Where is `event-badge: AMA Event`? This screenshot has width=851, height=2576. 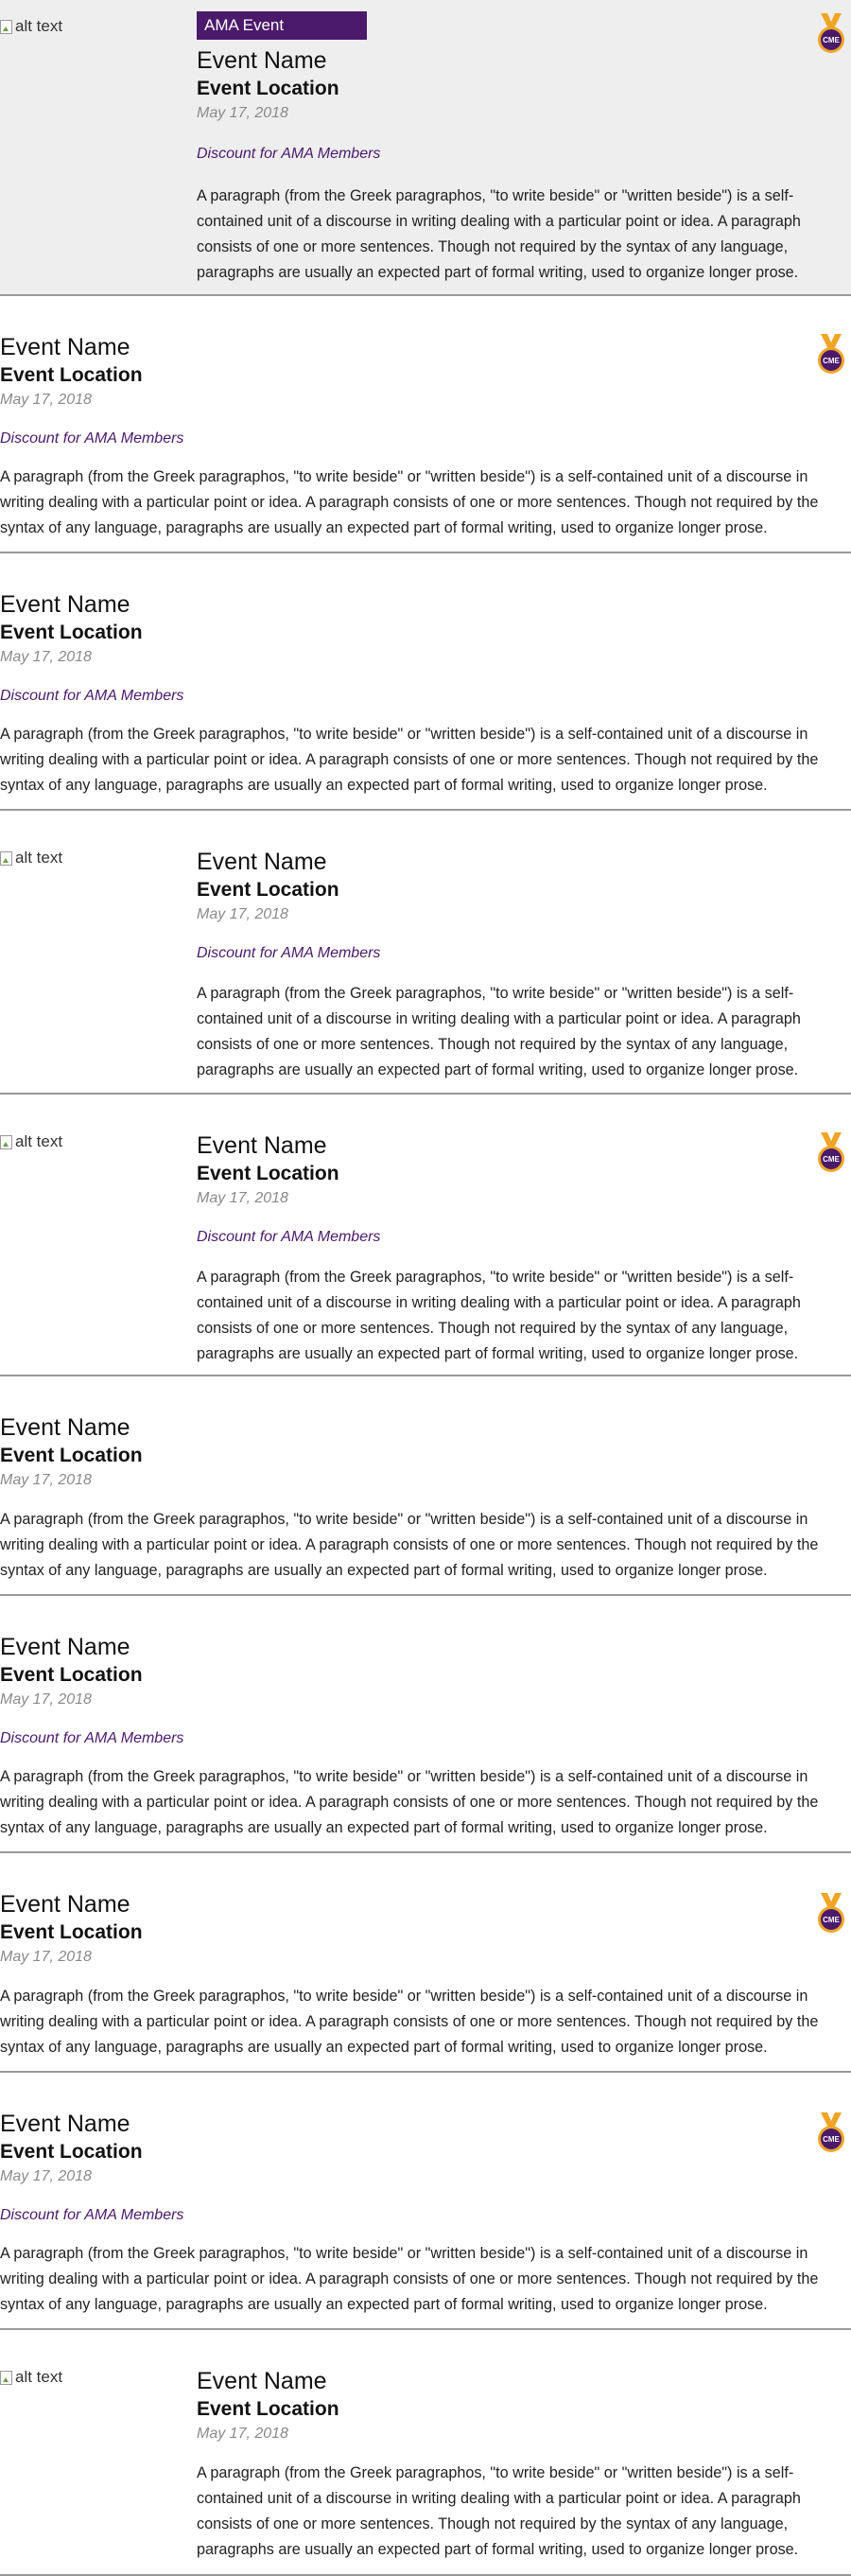
event-badge: AMA Event is located at coordinates (282, 25).